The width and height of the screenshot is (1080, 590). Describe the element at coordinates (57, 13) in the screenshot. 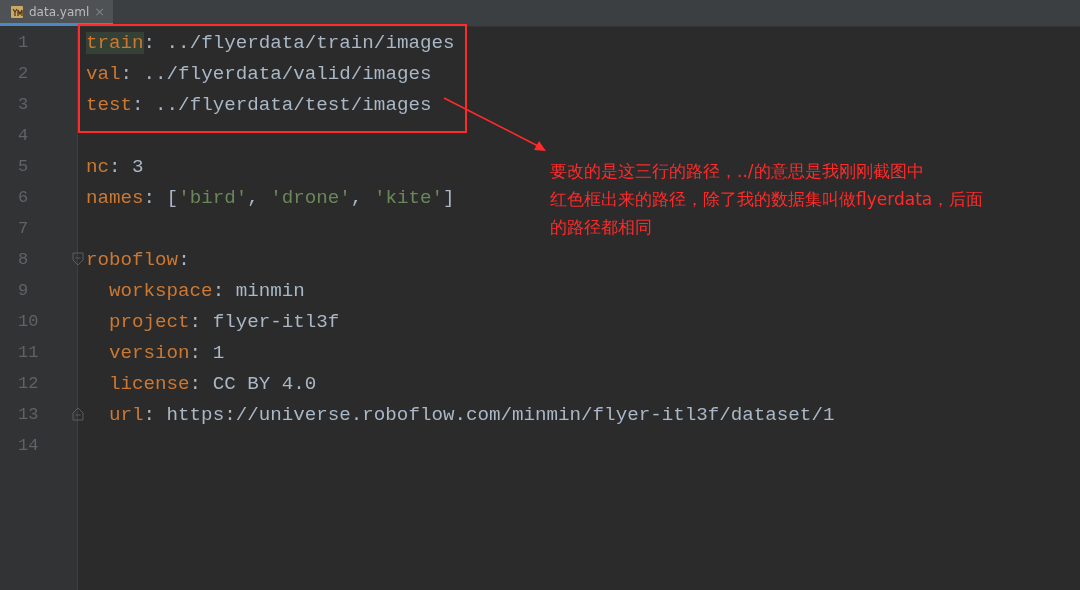

I see `file-tab: data.yaml ×` at that location.